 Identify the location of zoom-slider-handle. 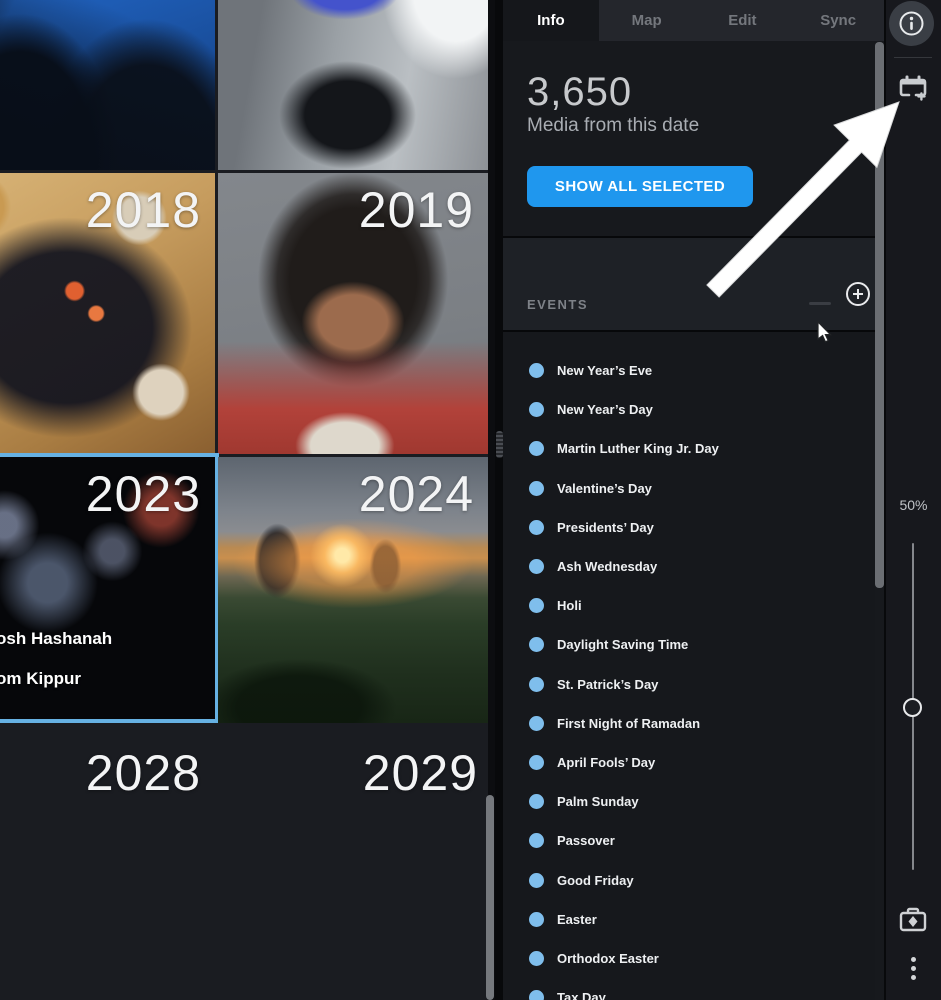
(912, 707).